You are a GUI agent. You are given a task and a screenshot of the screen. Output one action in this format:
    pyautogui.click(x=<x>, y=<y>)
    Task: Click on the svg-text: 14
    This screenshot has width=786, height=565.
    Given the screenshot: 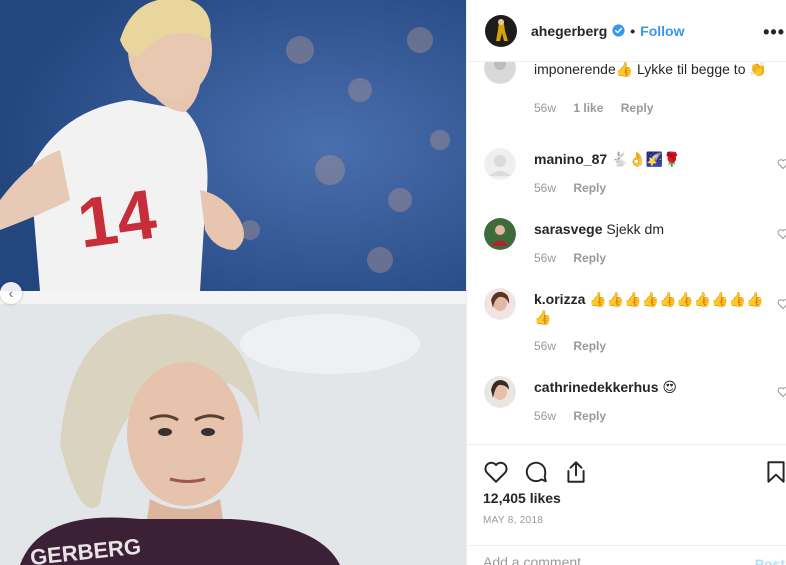 What is the action you would take?
    pyautogui.click(x=117, y=219)
    